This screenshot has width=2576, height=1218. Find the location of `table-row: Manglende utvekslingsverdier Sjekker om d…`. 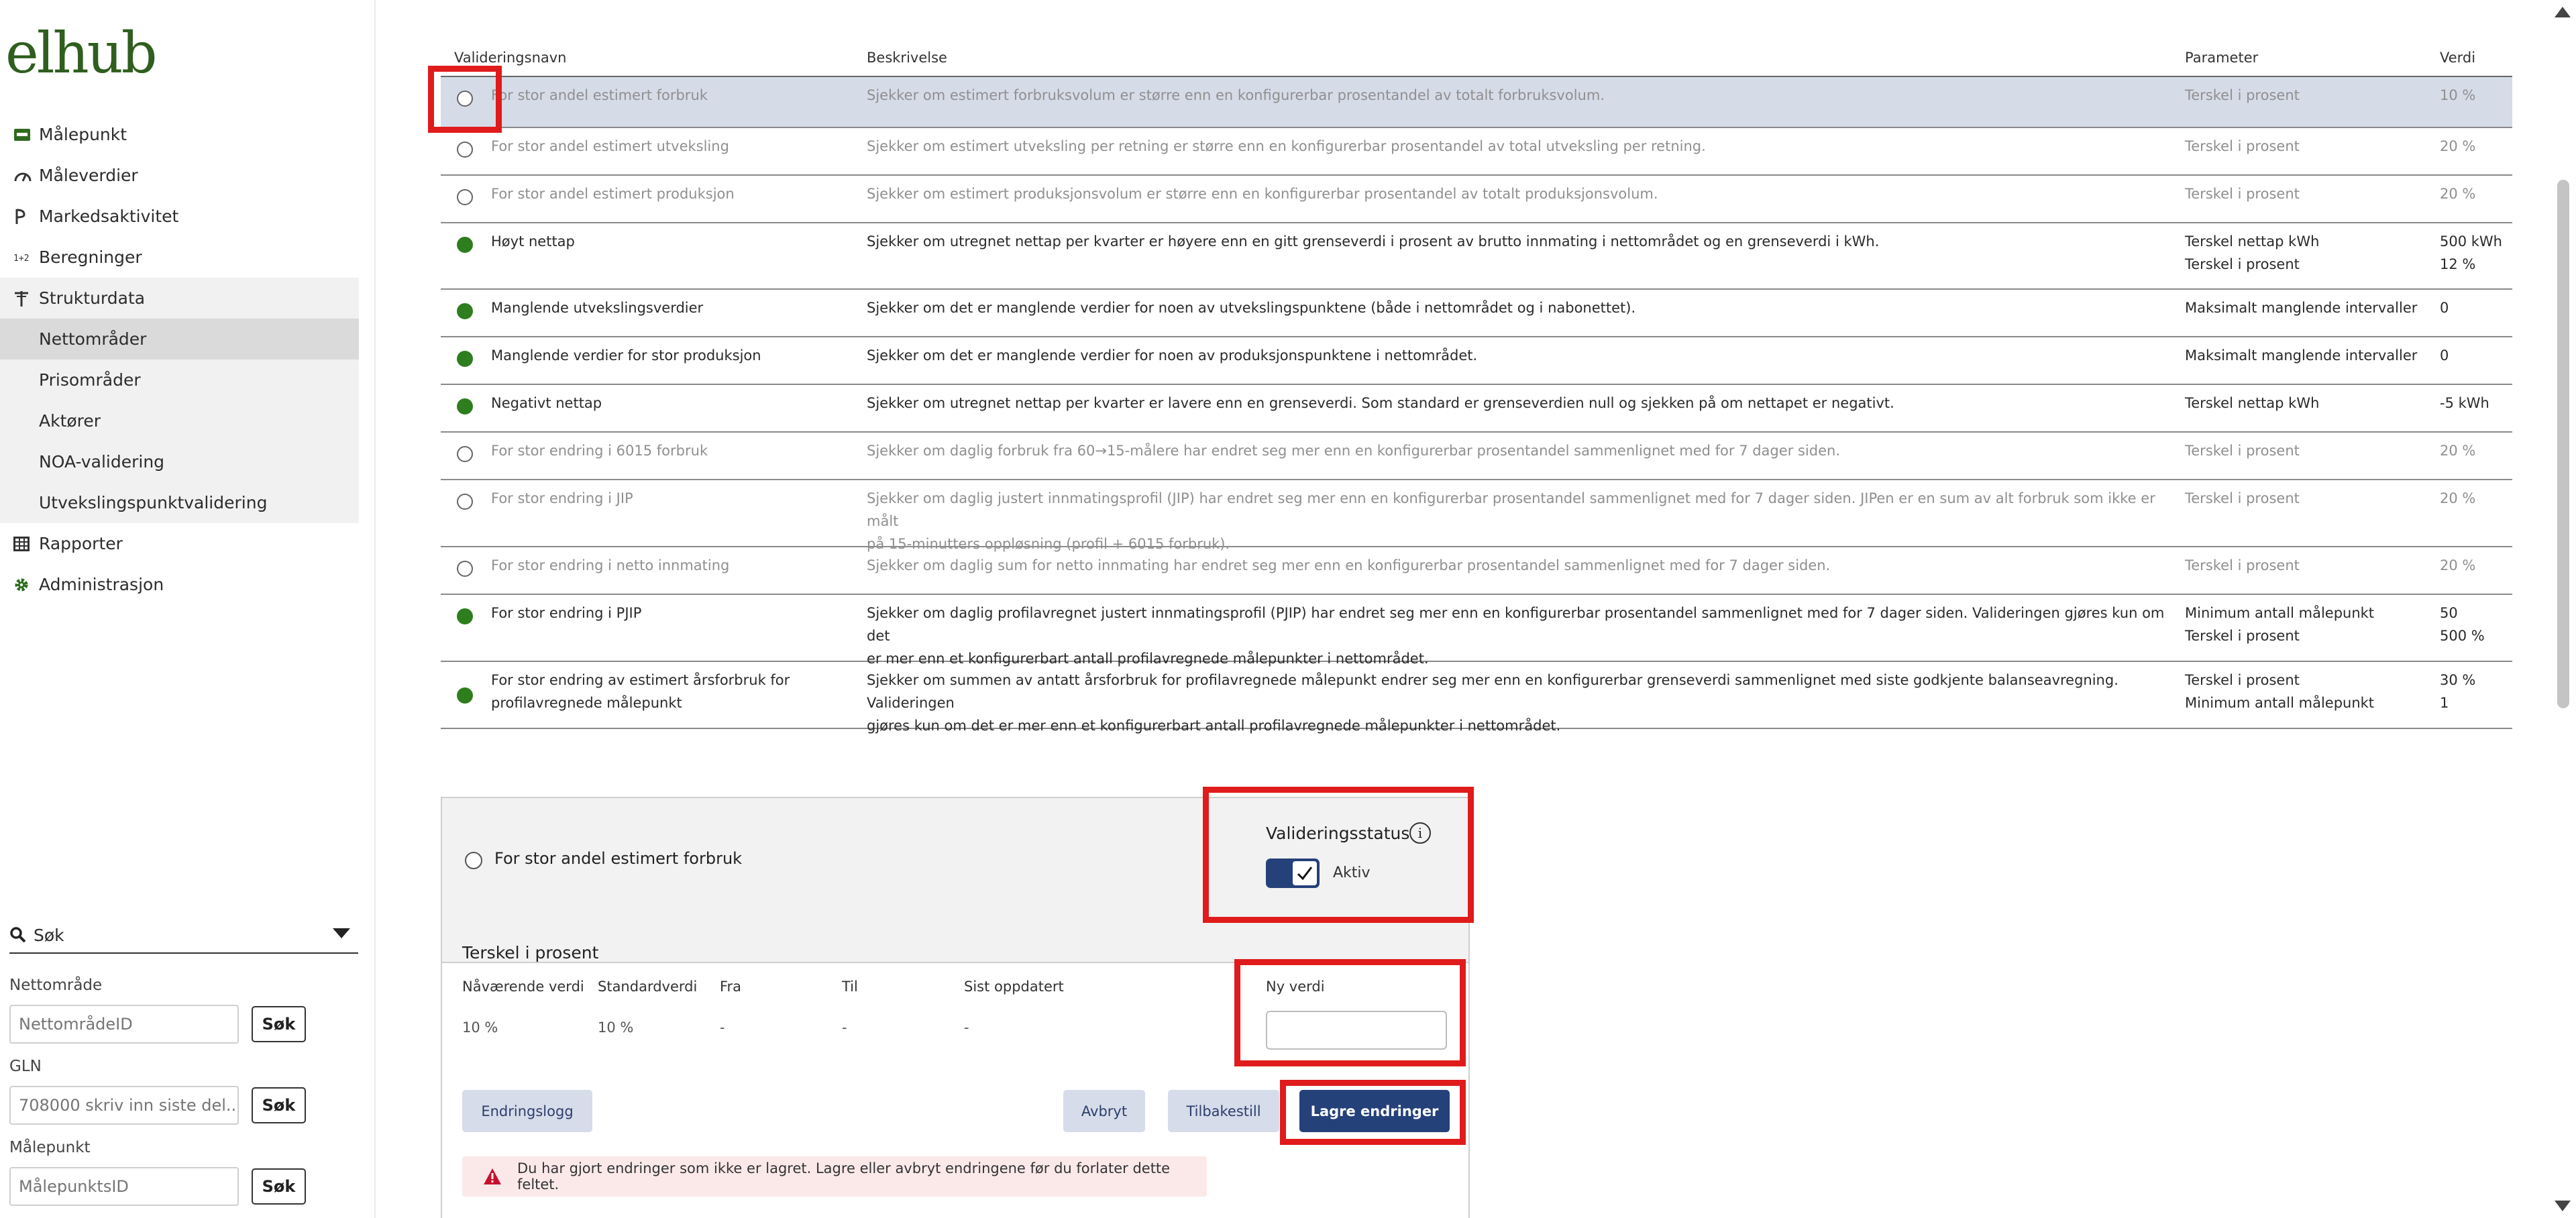

table-row: Manglende utvekslingsverdier Sjekker om d… is located at coordinates (1476, 313).